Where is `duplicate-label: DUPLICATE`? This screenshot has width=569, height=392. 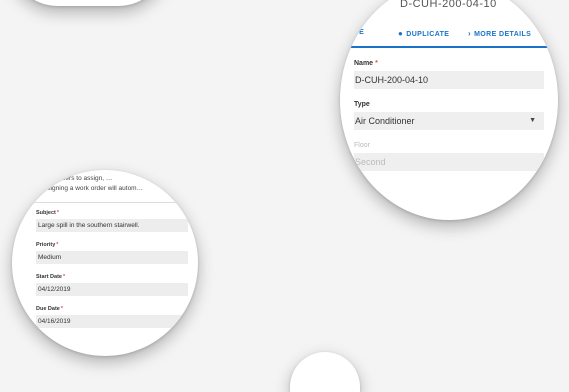 duplicate-label: DUPLICATE is located at coordinates (428, 34).